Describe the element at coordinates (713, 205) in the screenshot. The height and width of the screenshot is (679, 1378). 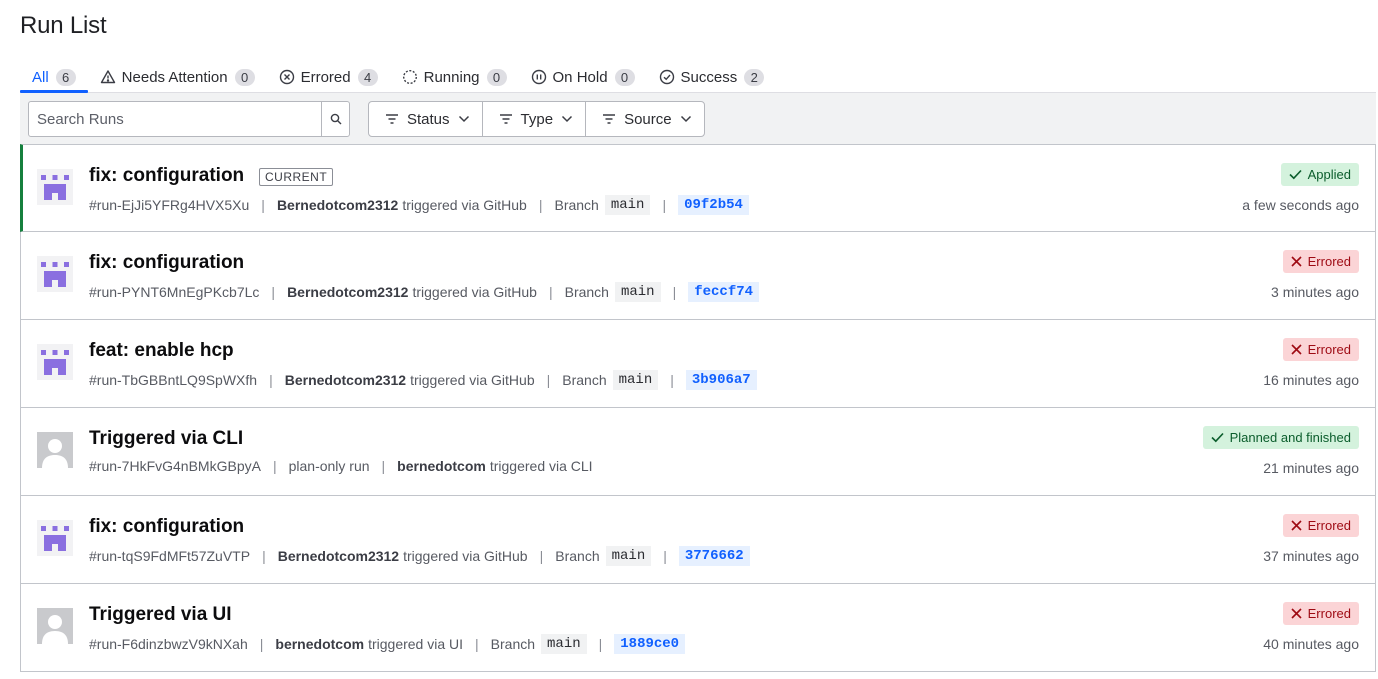
I see `commit-sha-link: 09f2b54` at that location.